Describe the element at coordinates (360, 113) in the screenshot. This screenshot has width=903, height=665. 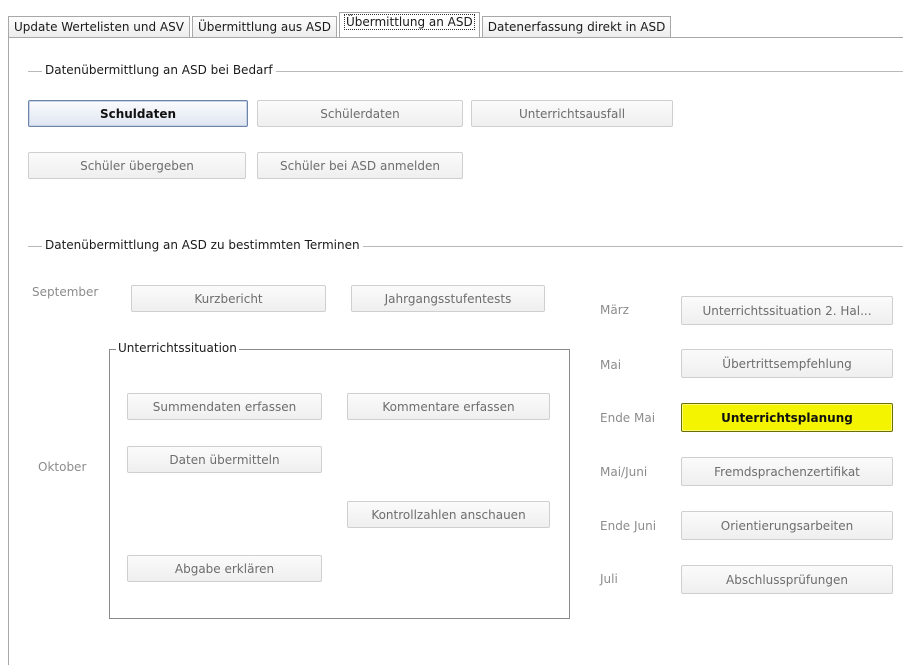
I see `schuelerdaten-button: Schülerdaten` at that location.